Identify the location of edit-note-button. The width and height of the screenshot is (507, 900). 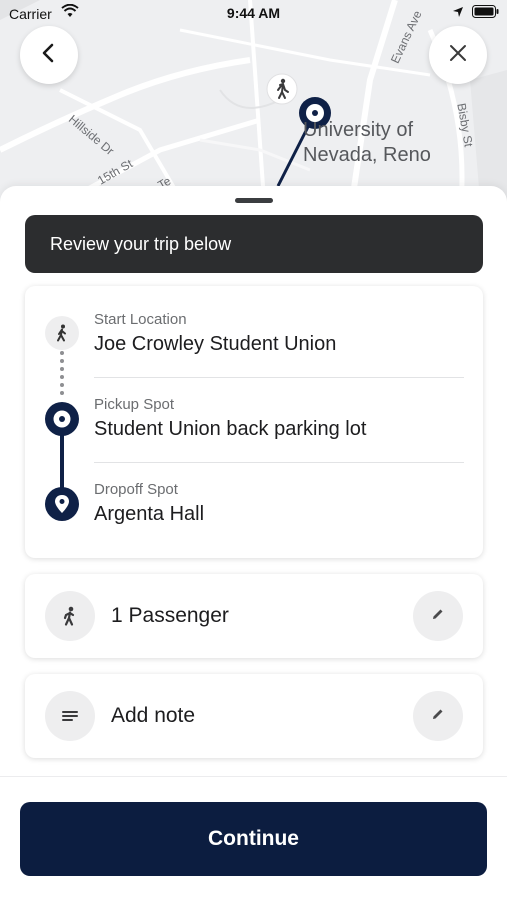
(438, 716).